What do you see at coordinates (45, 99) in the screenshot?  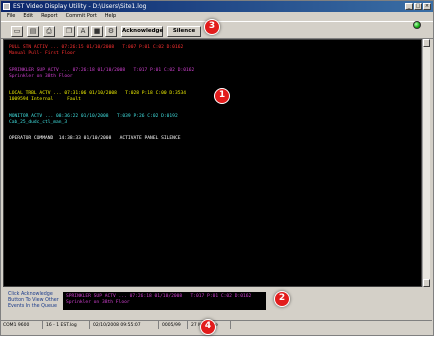 I see `event-desc: 1009594 Internal Fault` at bounding box center [45, 99].